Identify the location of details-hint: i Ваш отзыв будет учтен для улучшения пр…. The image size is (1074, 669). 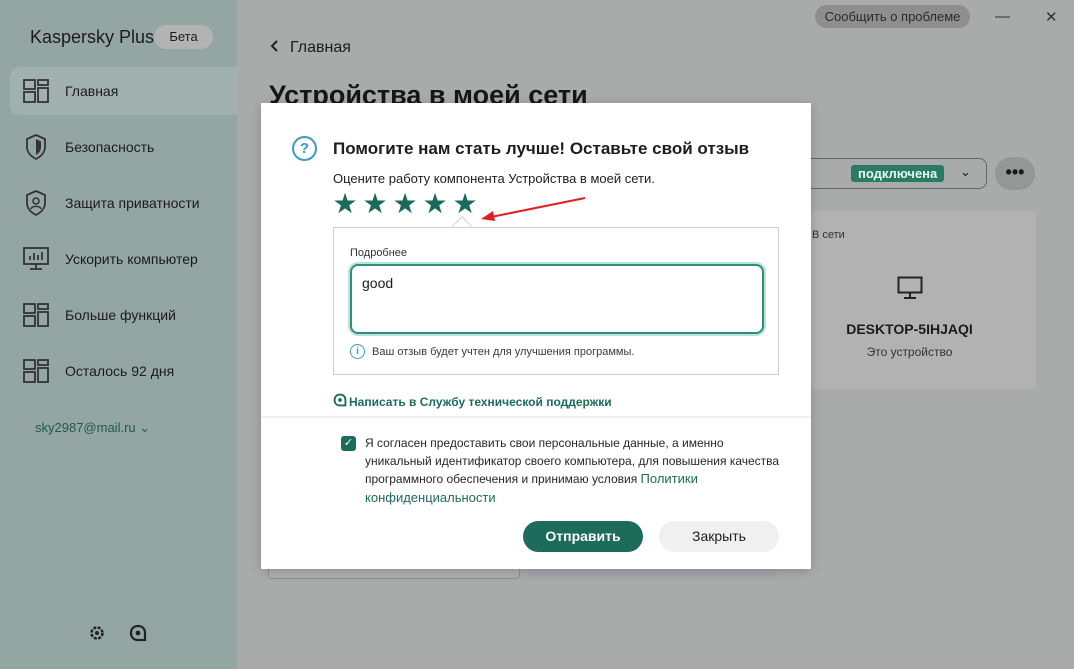
(492, 351).